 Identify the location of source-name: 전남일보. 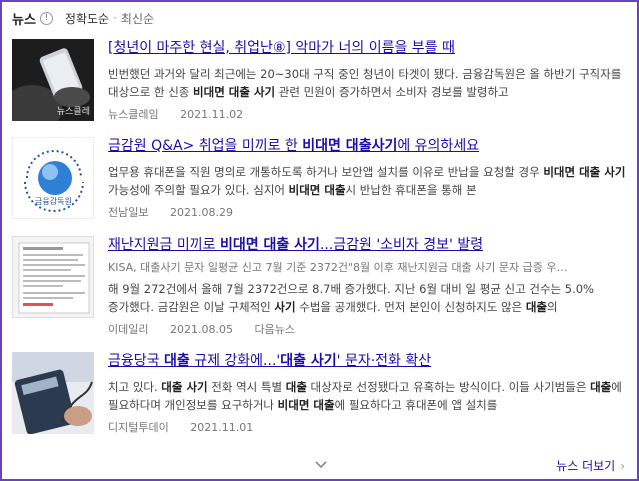
(128, 212).